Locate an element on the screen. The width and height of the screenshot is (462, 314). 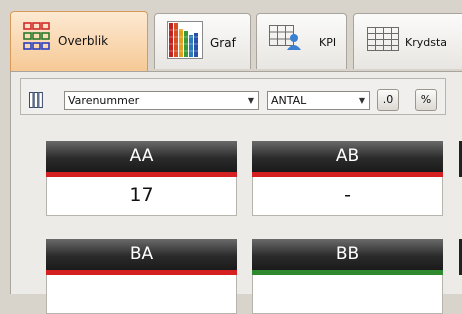
dimension-select-value: Varenummer is located at coordinates (104, 100).